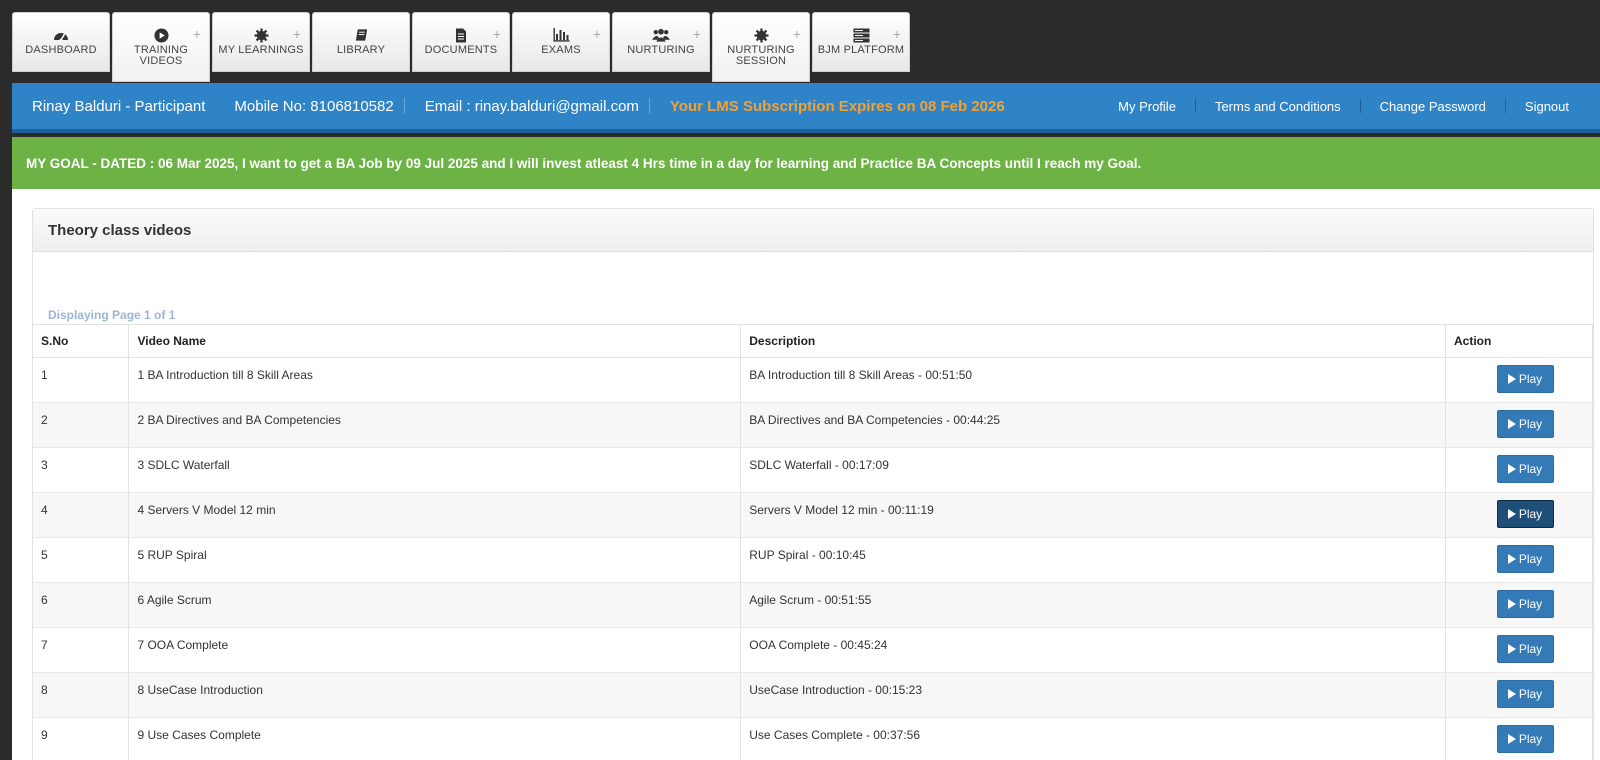  I want to click on tab-bjm-platform: BJM PLATFORM +, so click(861, 42).